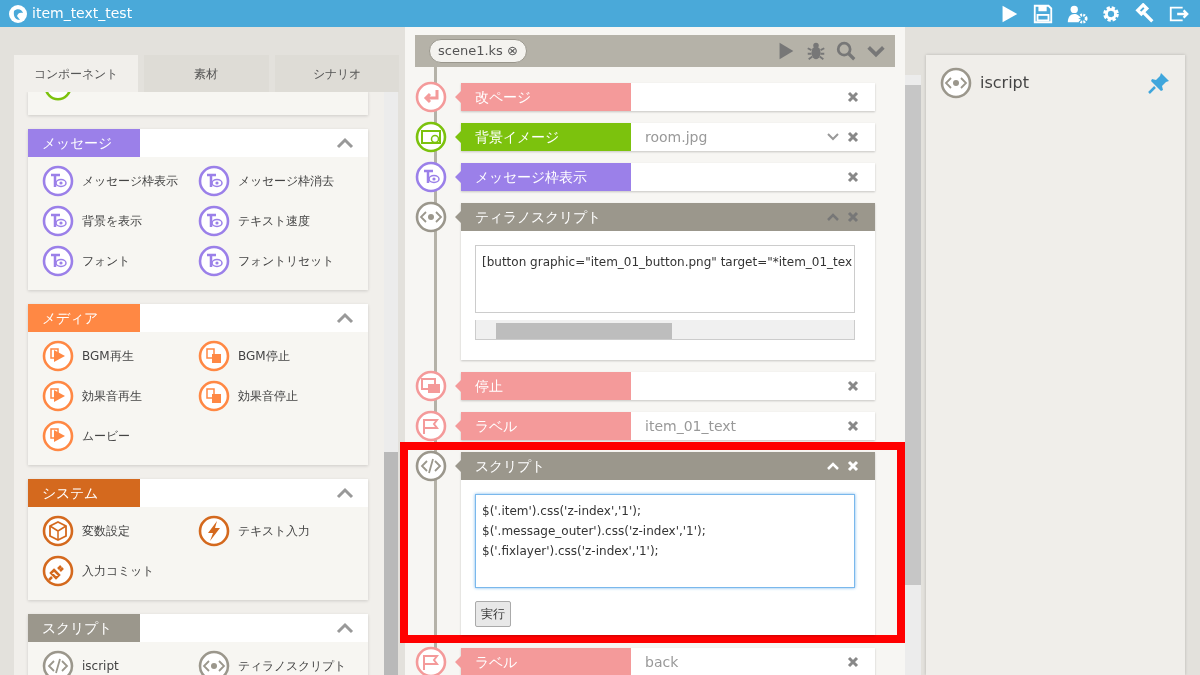 This screenshot has height=675, width=1200. Describe the element at coordinates (106, 261) in the screenshot. I see `palette-item: フォント` at that location.